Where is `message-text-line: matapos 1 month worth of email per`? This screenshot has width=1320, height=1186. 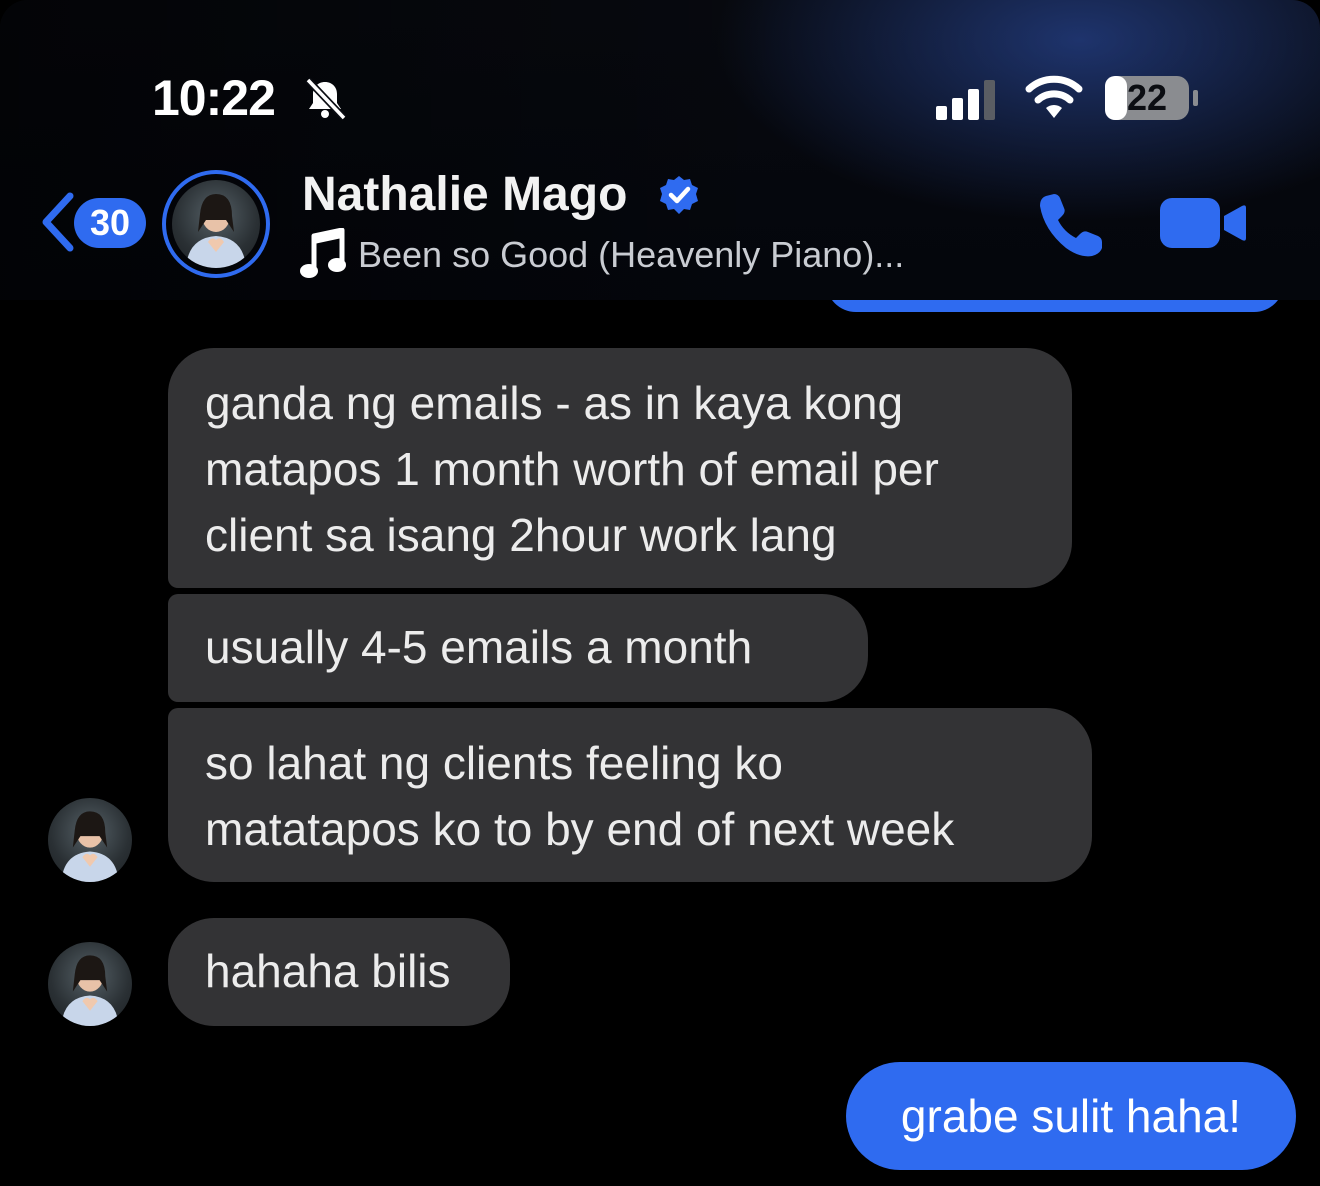 message-text-line: matapos 1 month worth of email per is located at coordinates (572, 469).